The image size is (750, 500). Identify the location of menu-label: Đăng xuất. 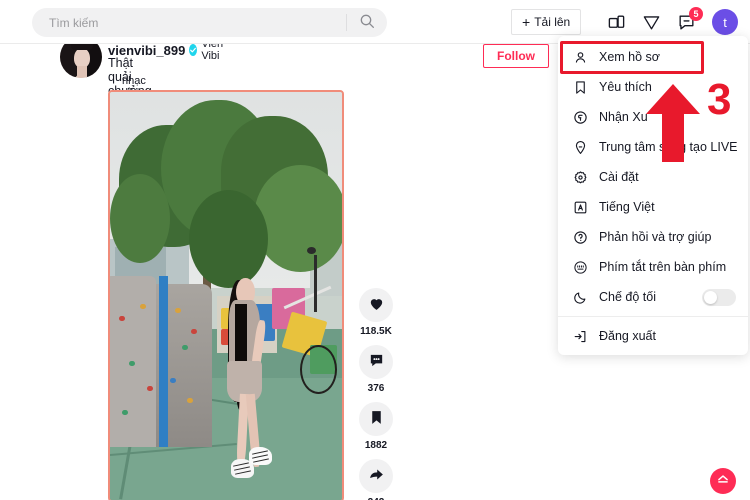
(627, 336).